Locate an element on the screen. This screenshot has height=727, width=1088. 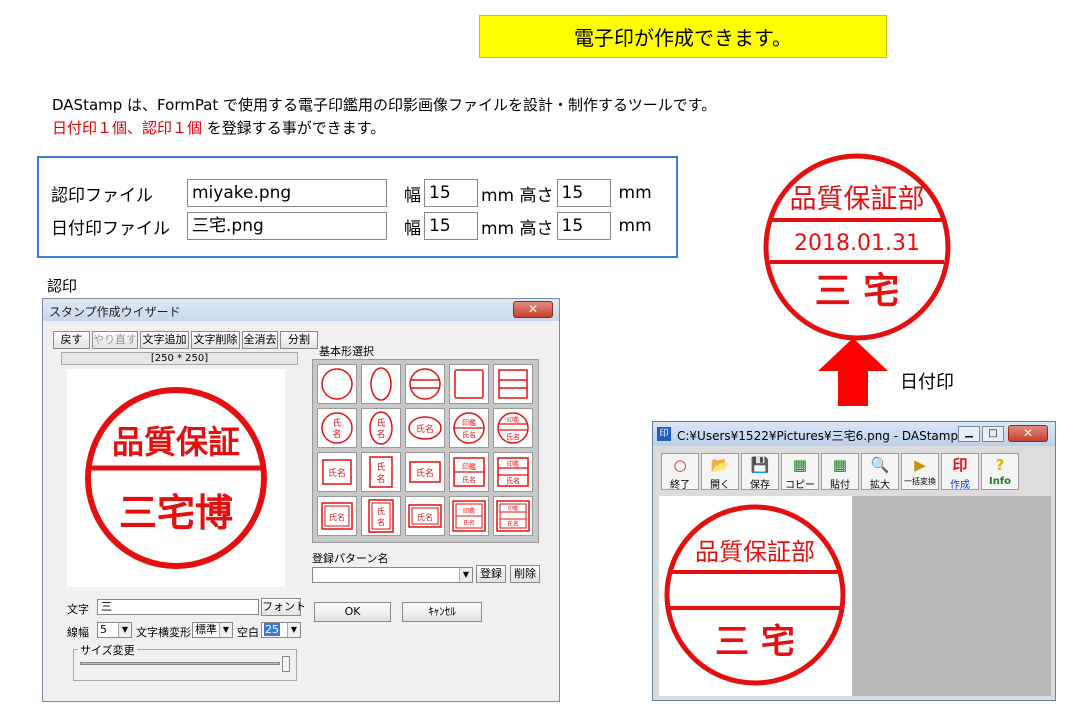
ninsho-section-label: 認印 is located at coordinates (62, 286).